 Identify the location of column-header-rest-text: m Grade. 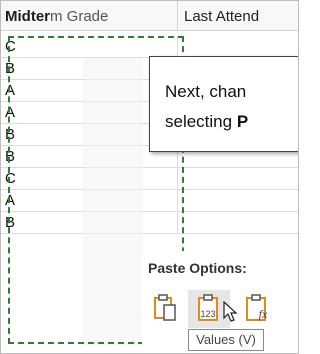
(79, 16).